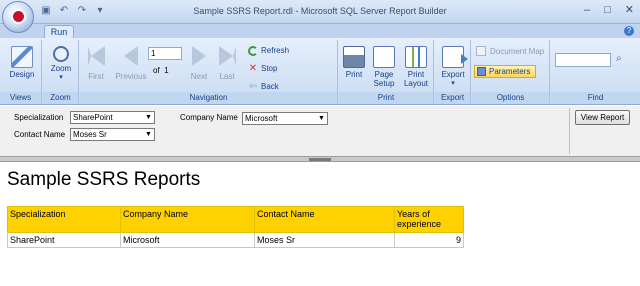  I want to click on print-group: Print Page Setup Print Layout Print, so click(386, 71).